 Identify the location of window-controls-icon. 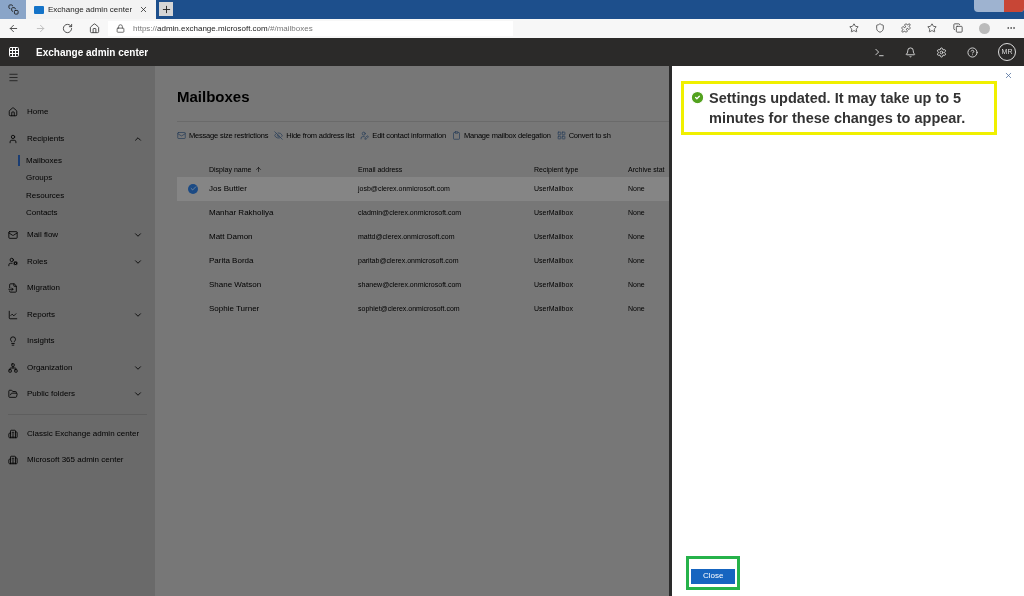
(999, 6).